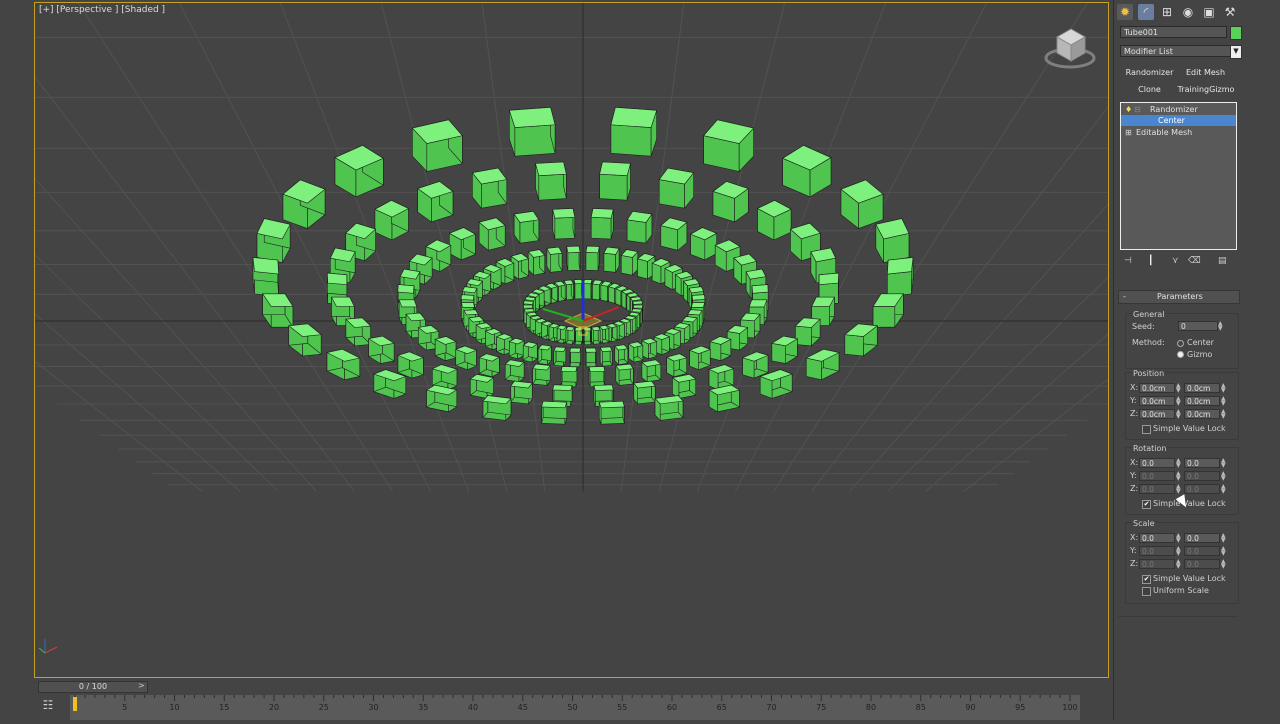  Describe the element at coordinates (93, 687) in the screenshot. I see `time-slider: 0 / 100` at that location.